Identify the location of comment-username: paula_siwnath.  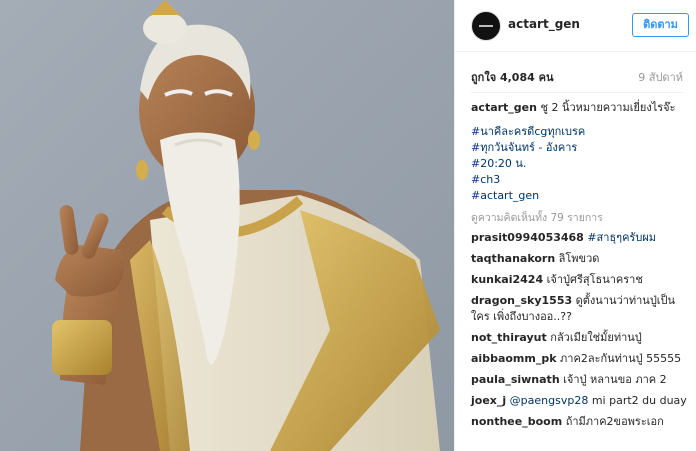
(515, 379).